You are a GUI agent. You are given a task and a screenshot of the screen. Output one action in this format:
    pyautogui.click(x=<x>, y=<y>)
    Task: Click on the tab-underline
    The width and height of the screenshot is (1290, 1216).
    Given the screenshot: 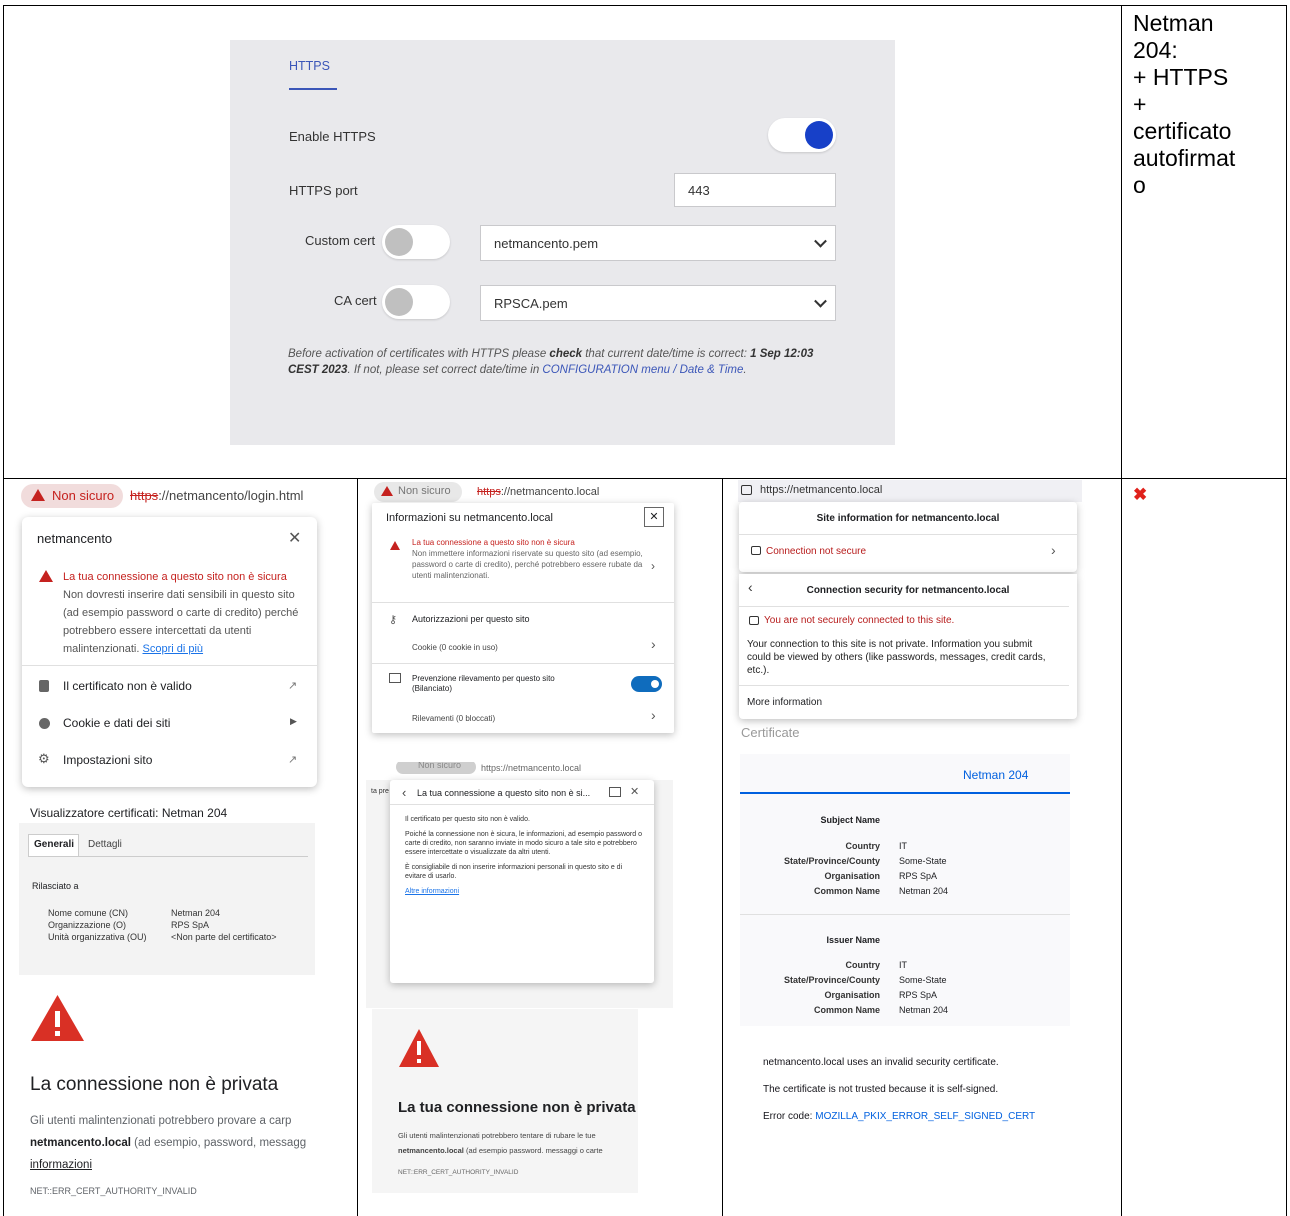 What is the action you would take?
    pyautogui.click(x=313, y=89)
    